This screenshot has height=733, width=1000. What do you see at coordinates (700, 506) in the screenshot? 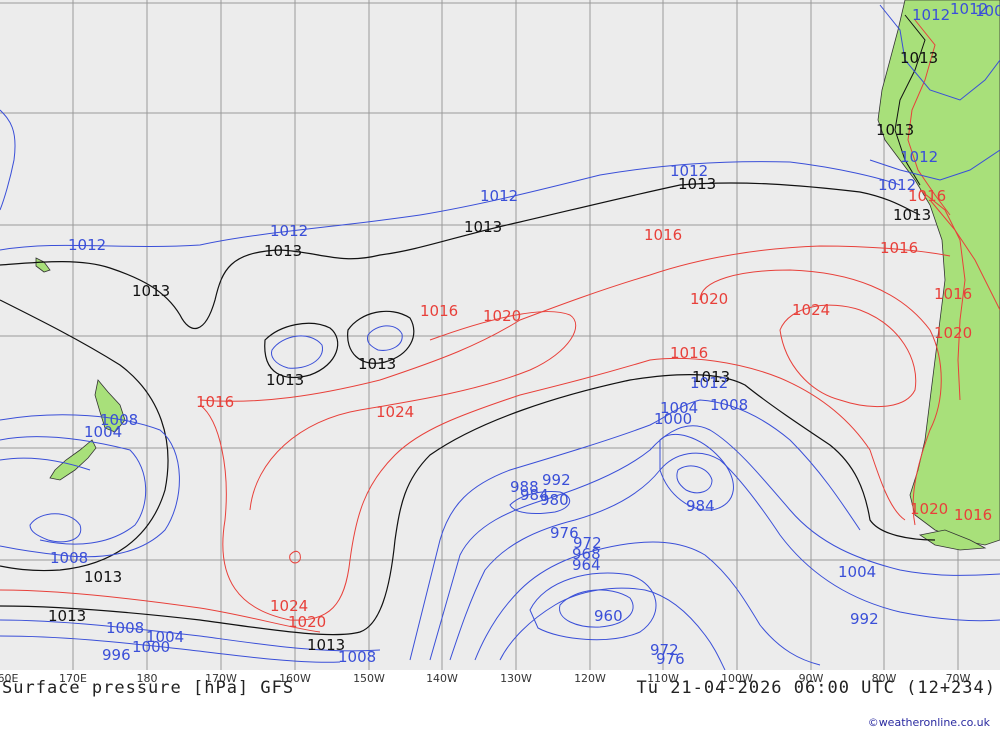
I see `isobar-label: 984` at bounding box center [700, 506].